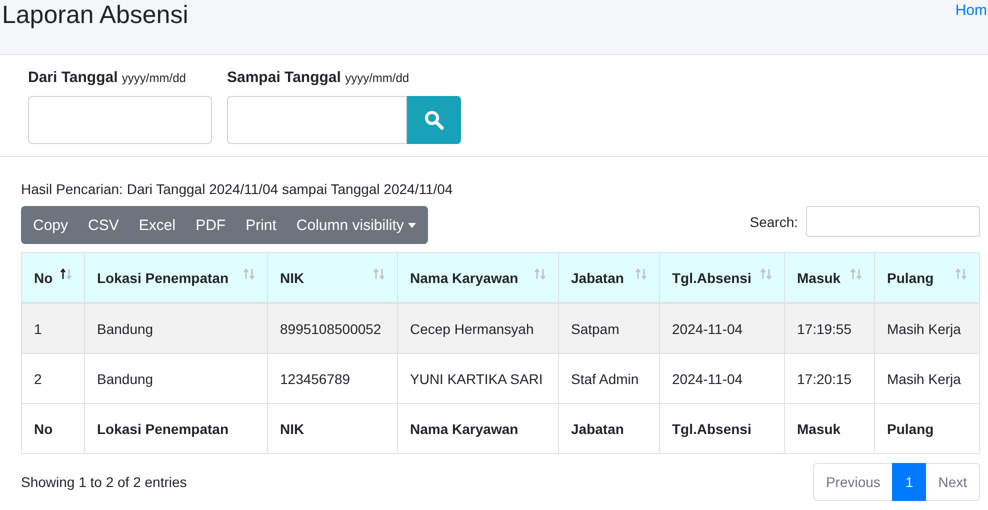 The width and height of the screenshot is (988, 510). I want to click on export-button: Excel, so click(157, 225).